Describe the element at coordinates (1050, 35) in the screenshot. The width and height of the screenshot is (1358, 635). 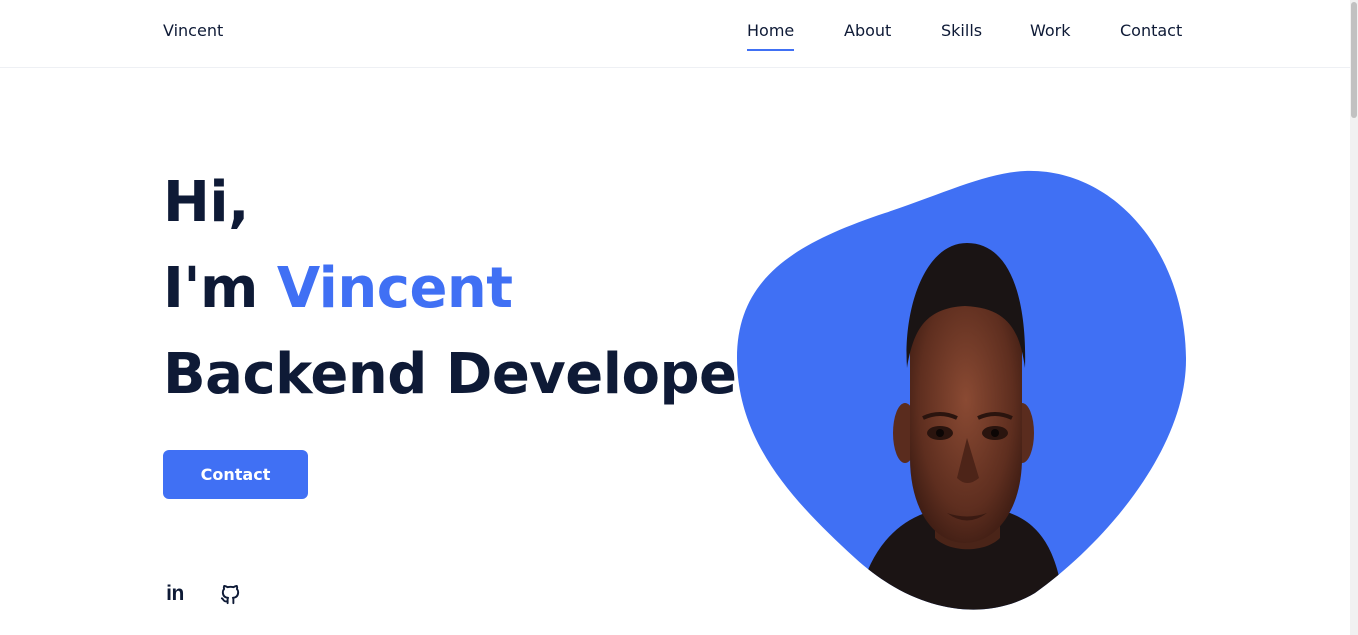
I see `nav-work-link: Work` at that location.